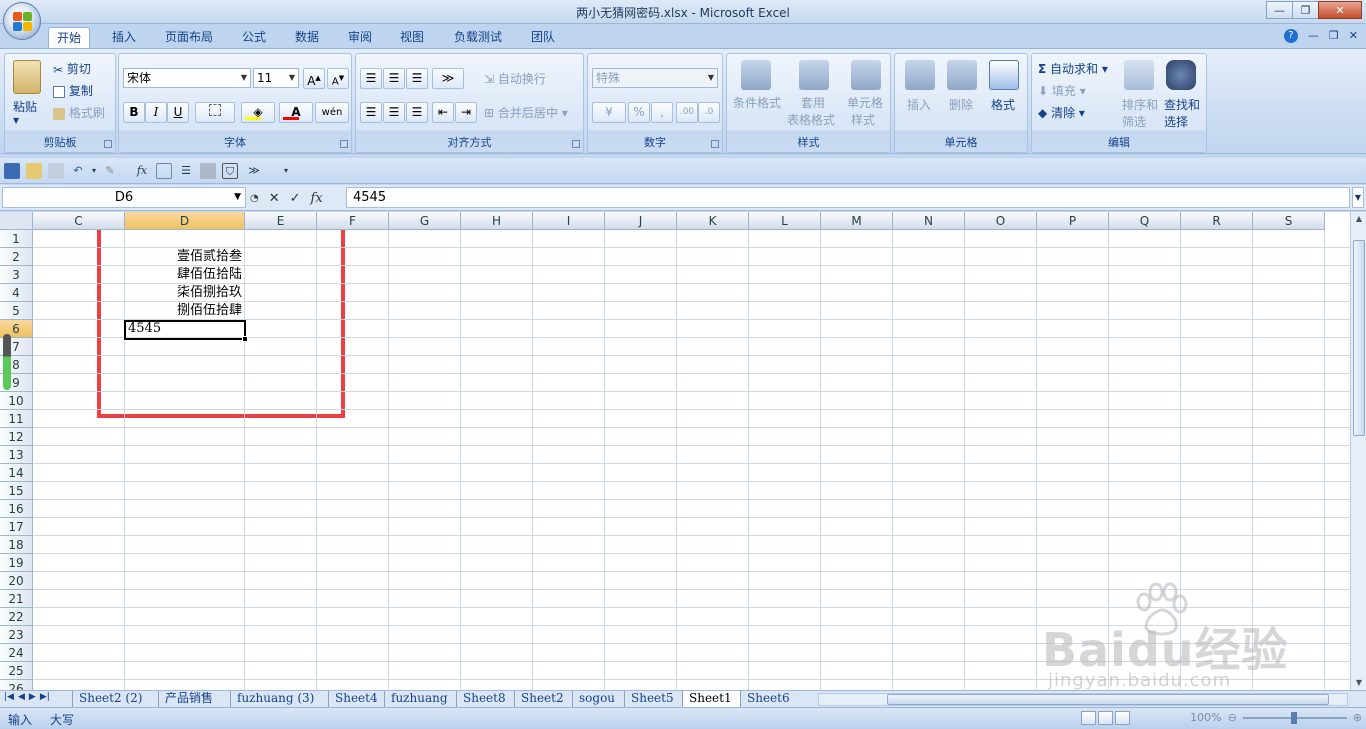 This screenshot has width=1366, height=729. Describe the element at coordinates (183, 275) in the screenshot. I see `cell-d3: 肆佰伍拾陆` at that location.